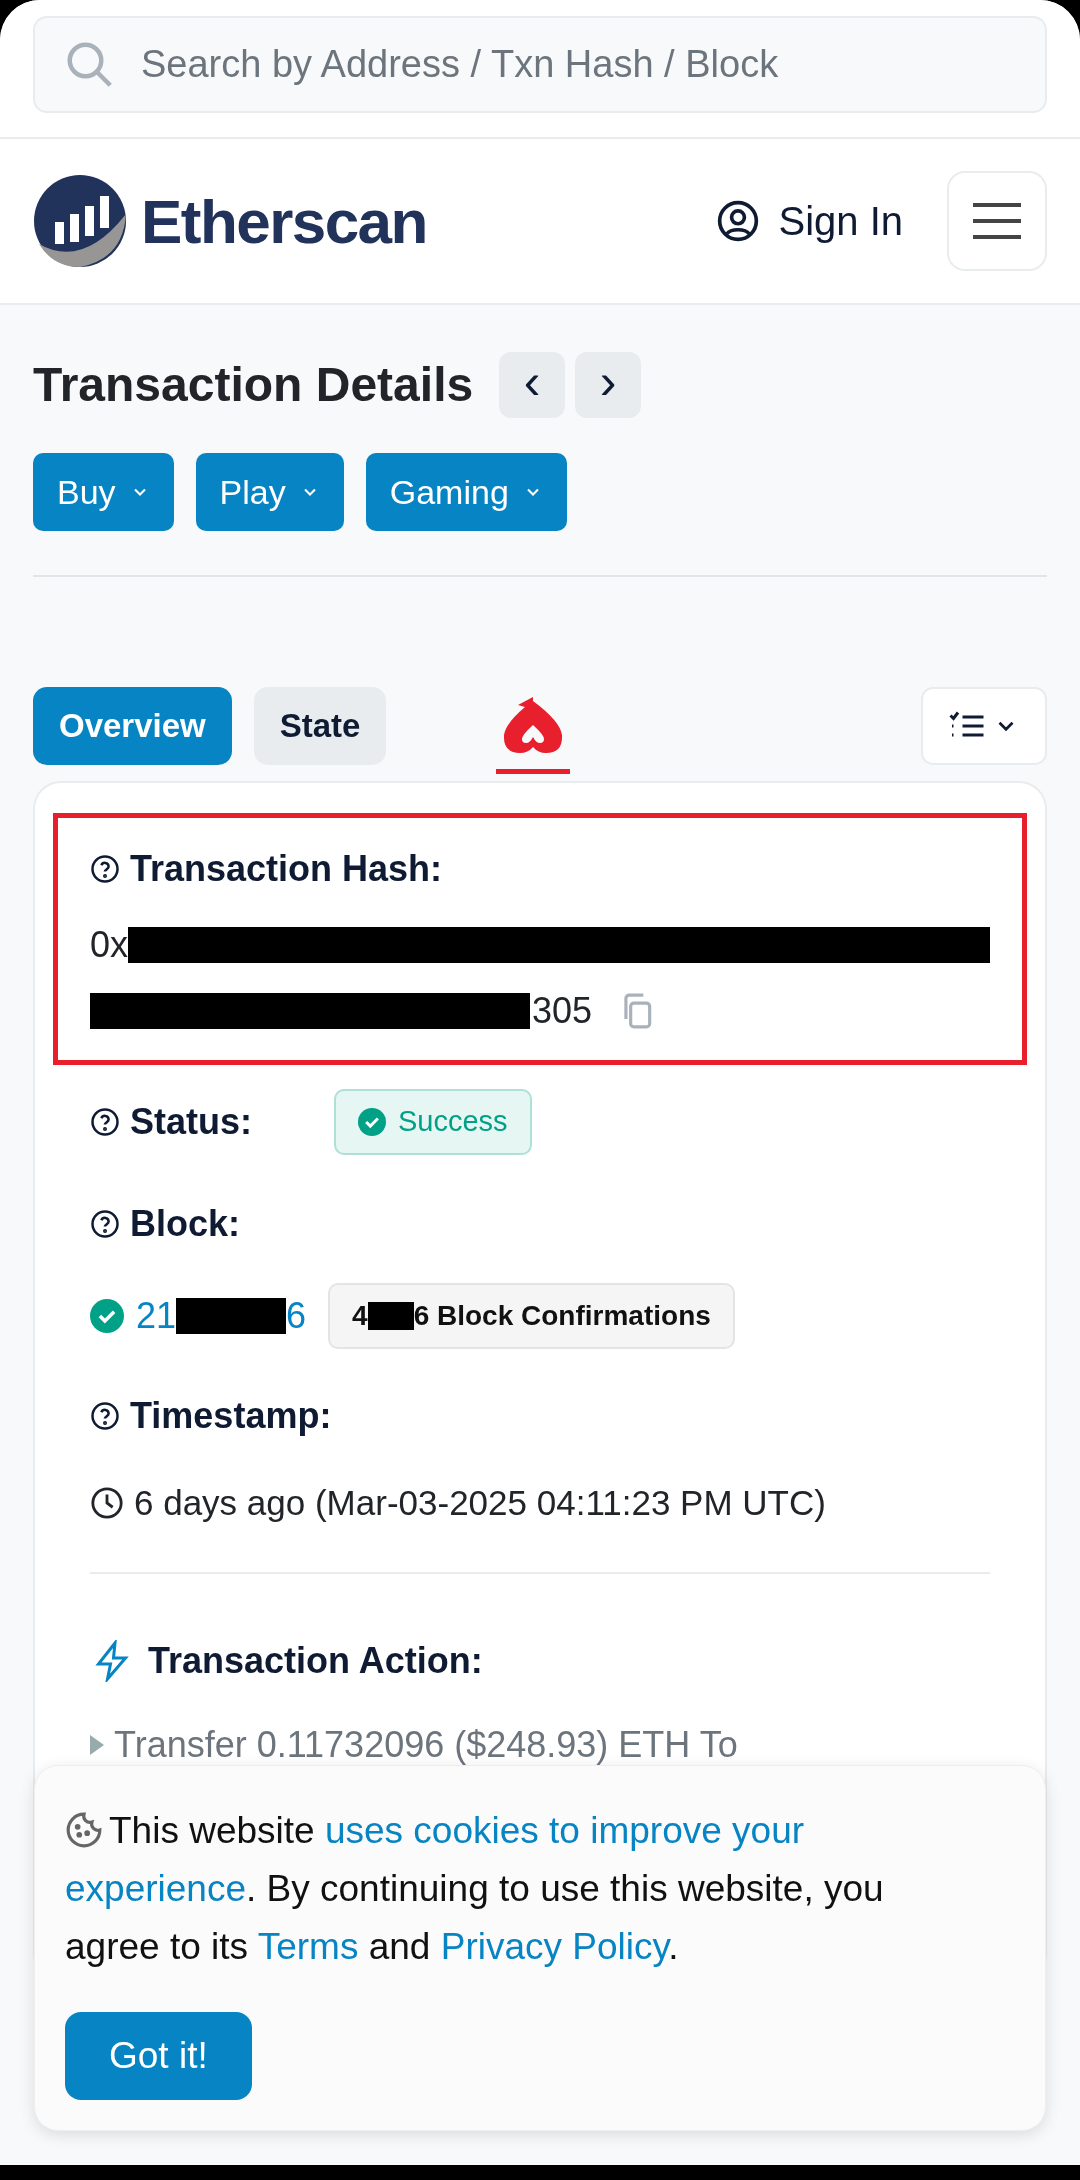 Image resolution: width=1080 pixels, height=2180 pixels. Describe the element at coordinates (315, 1660) in the screenshot. I see `field-label: Transaction Action:` at that location.